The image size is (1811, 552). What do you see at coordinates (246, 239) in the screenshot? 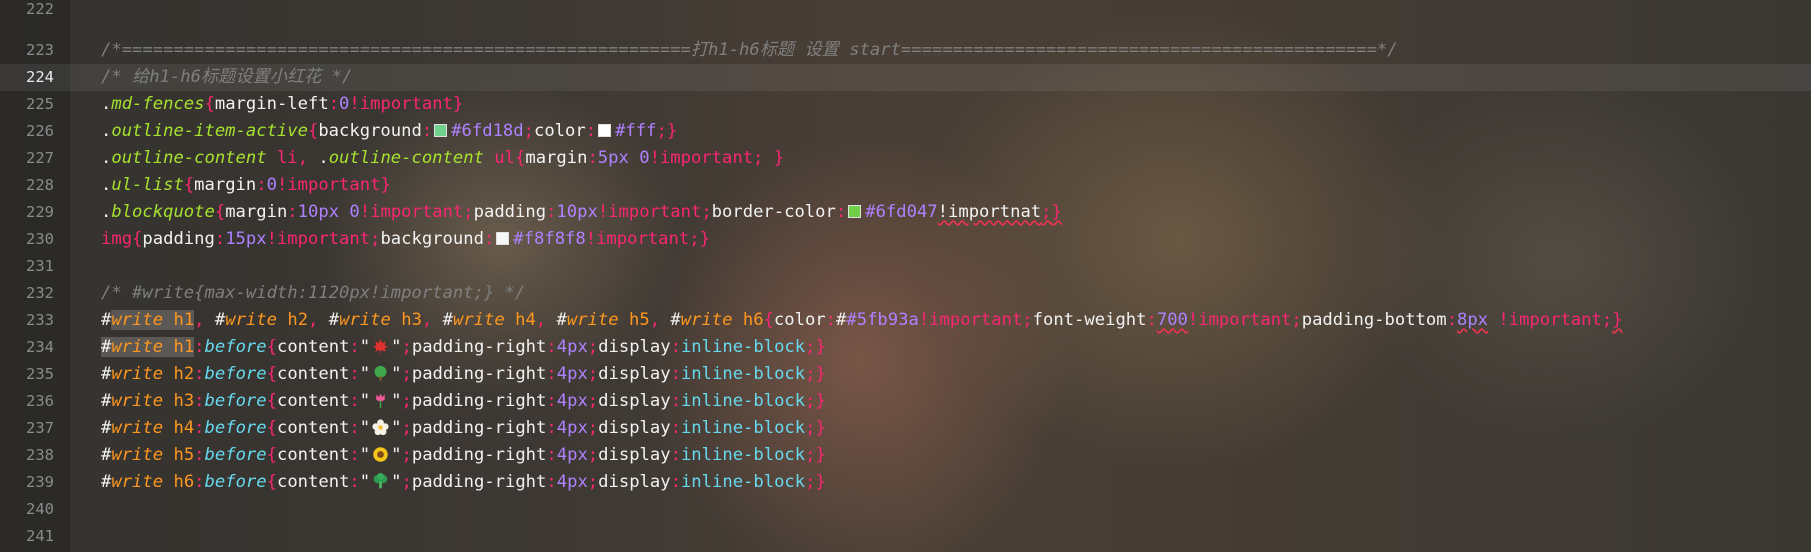
I see `css-number: 15px` at bounding box center [246, 239].